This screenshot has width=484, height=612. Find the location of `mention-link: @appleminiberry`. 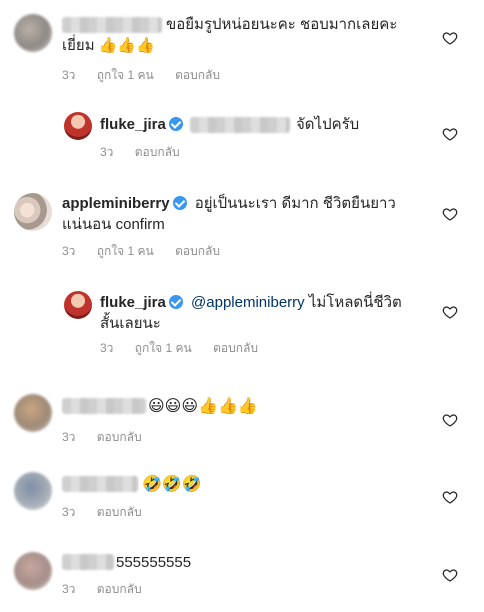

mention-link: @appleminiberry is located at coordinates (248, 302).